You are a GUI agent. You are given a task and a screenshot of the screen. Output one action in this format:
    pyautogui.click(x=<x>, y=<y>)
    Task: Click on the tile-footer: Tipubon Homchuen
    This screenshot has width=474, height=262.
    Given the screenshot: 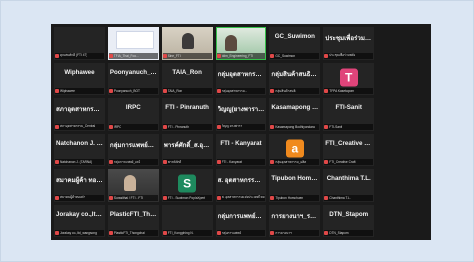 What is the action you would take?
    pyautogui.click(x=295, y=197)
    